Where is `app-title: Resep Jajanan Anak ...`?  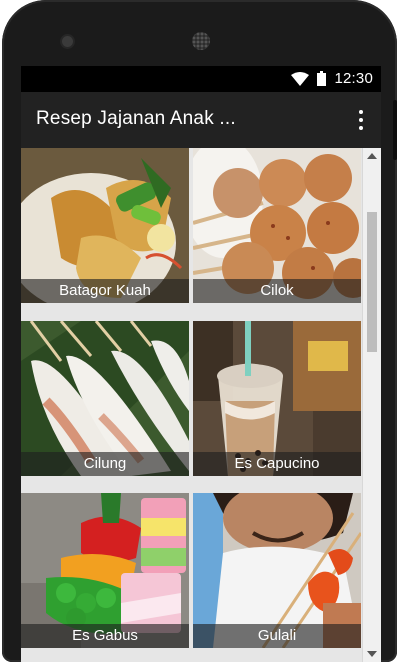
app-title: Resep Jajanan Anak ... is located at coordinates (136, 118).